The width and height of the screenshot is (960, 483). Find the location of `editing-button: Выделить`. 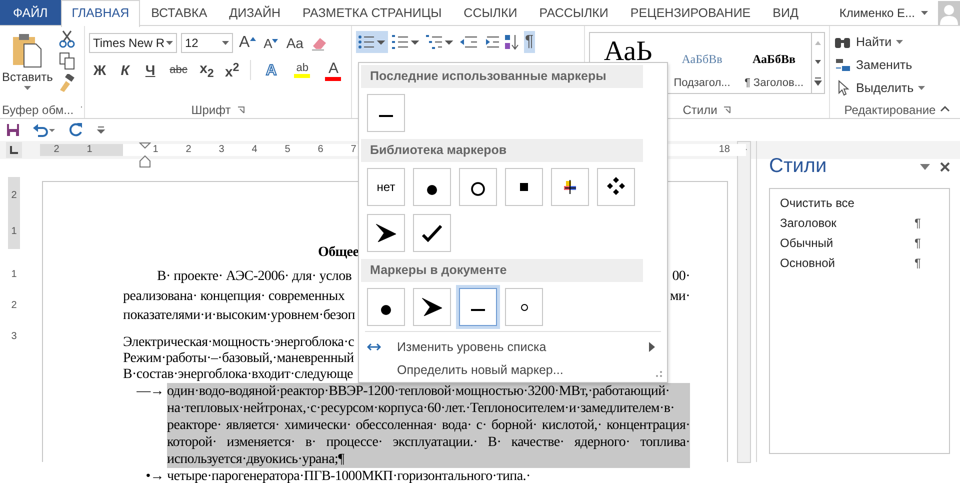

editing-button: Выделить is located at coordinates (890, 88).